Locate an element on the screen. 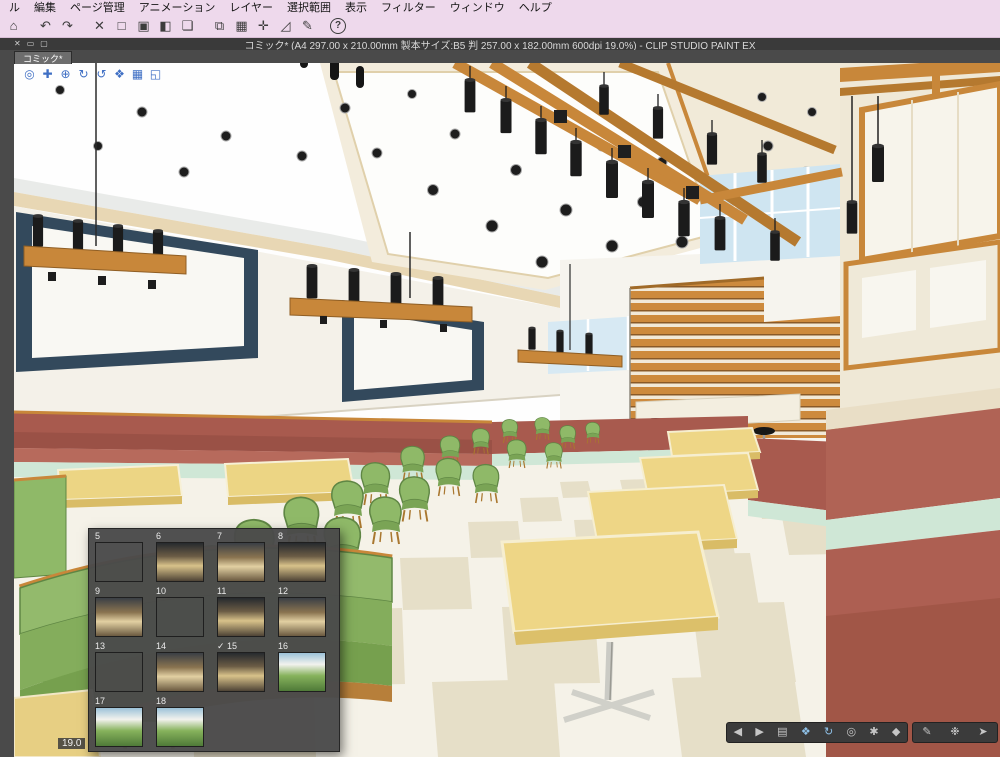  menu-item-1: 編集 is located at coordinates (45, 7).